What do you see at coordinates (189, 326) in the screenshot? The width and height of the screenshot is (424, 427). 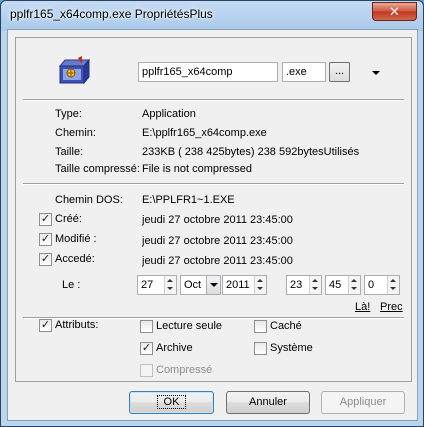 I see `readonly-label: Lecture seule` at bounding box center [189, 326].